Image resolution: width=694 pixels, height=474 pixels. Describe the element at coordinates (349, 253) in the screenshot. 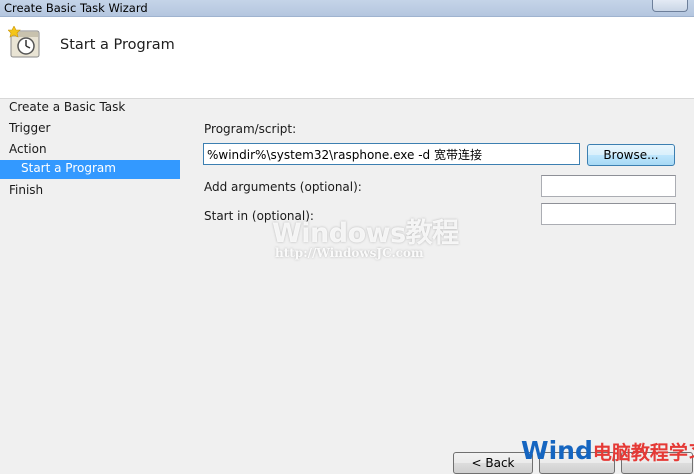

I see `watermark-url: http://WindowsJC.com` at that location.